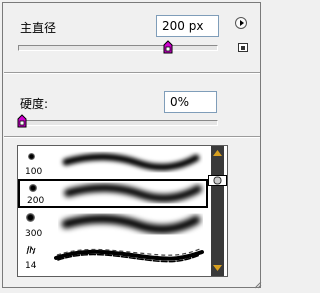  Describe the element at coordinates (168, 47) in the screenshot. I see `diameter-slider-thumb` at that location.